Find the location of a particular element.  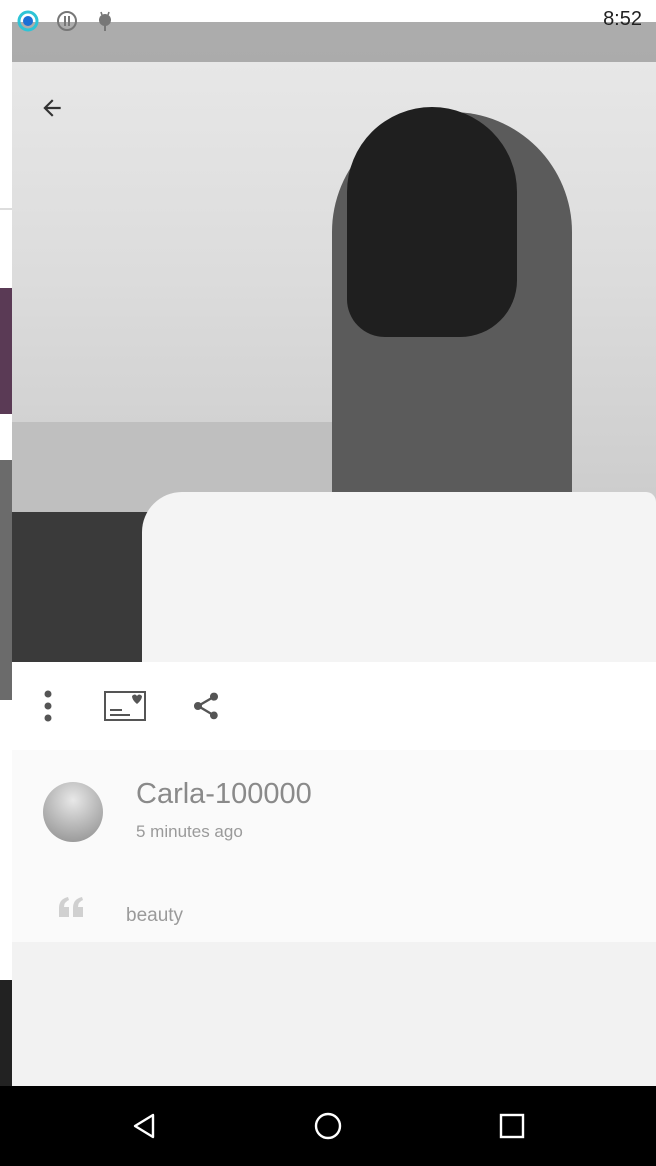

status-time: 8:52 is located at coordinates (622, 19).